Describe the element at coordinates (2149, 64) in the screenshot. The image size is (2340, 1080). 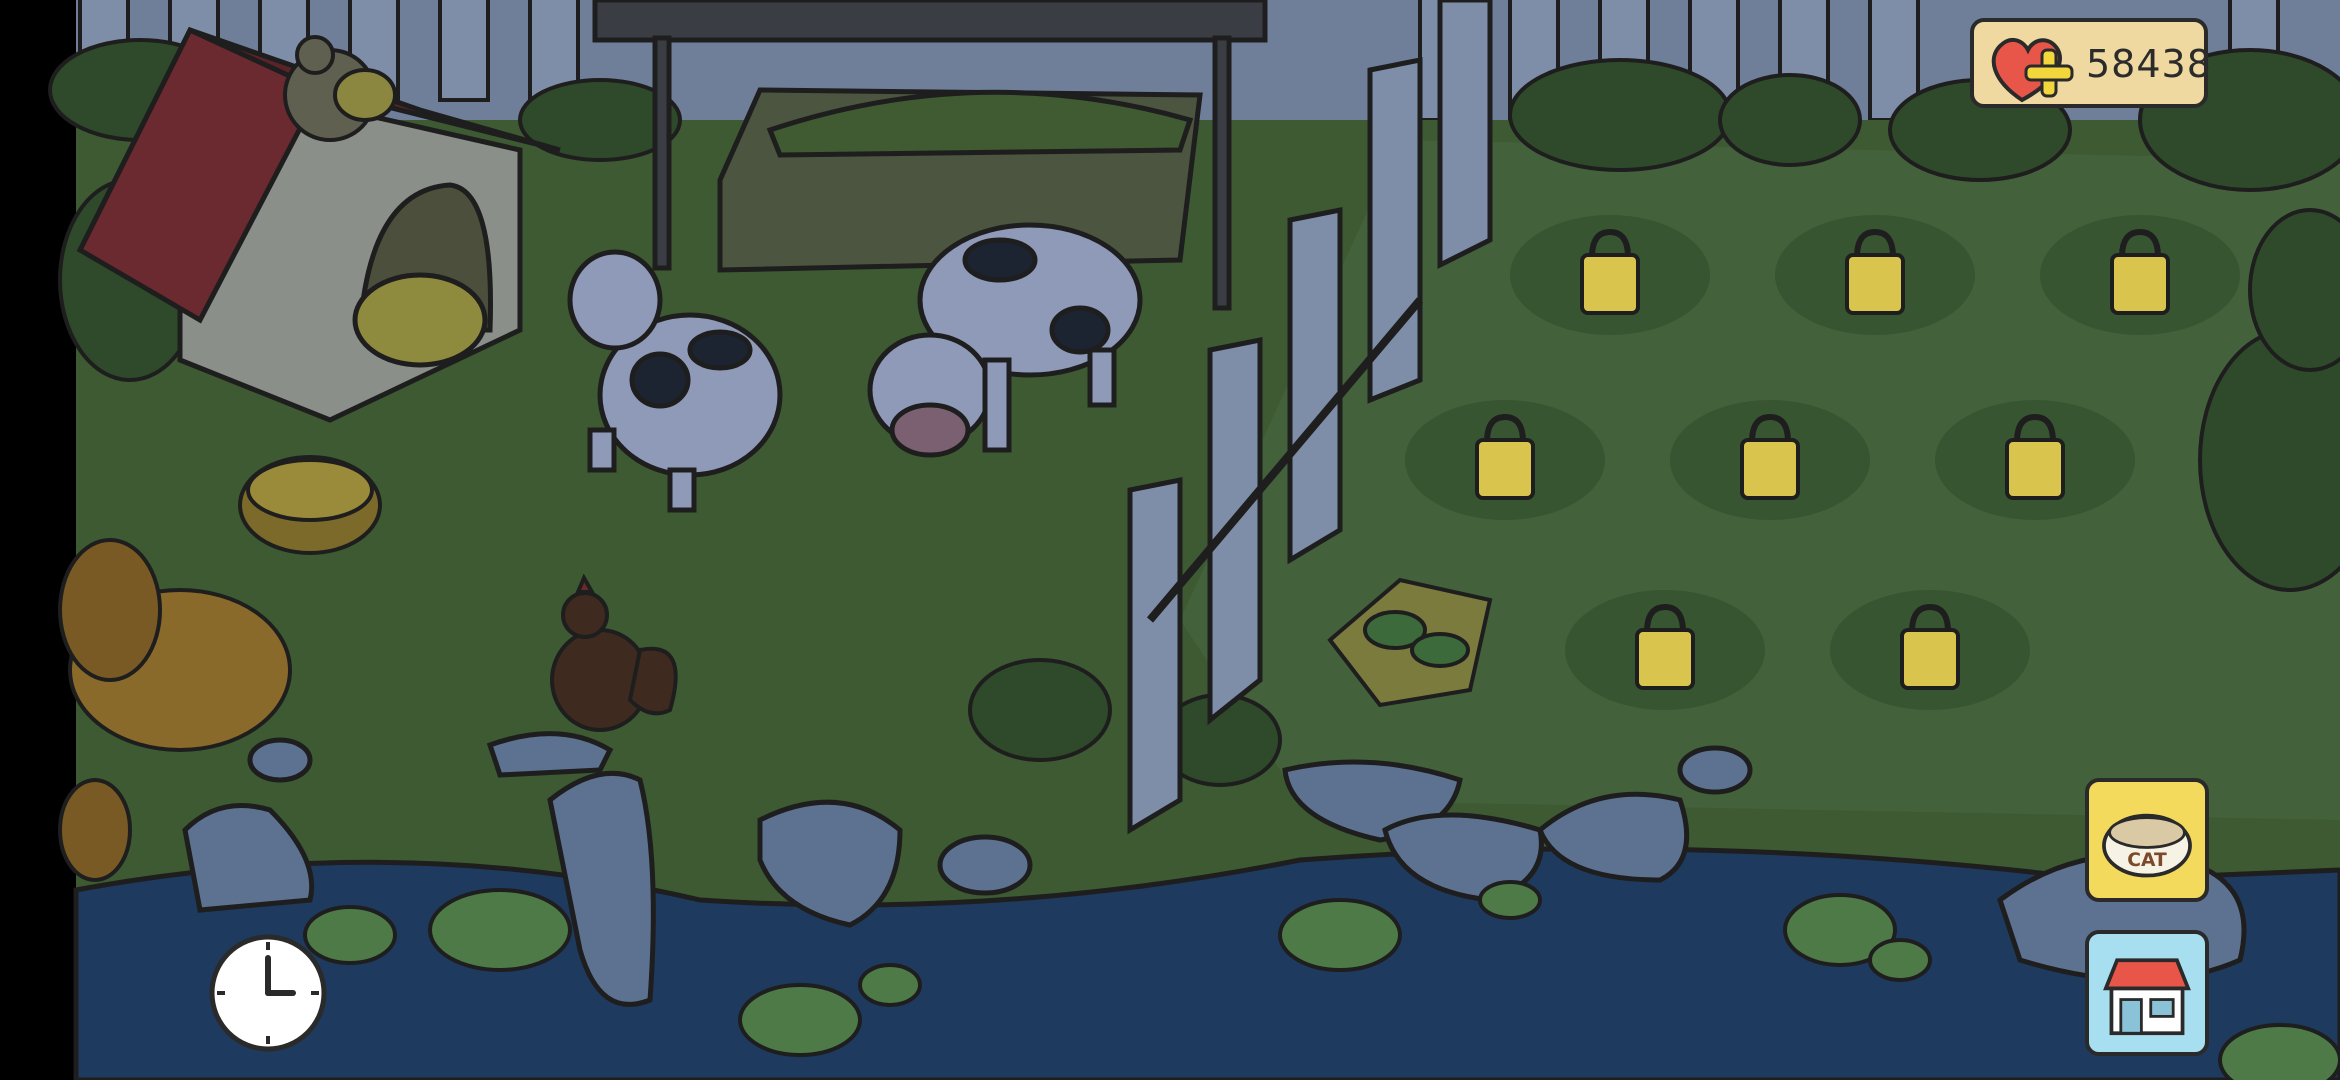
I see `currency-value: 58438` at that location.